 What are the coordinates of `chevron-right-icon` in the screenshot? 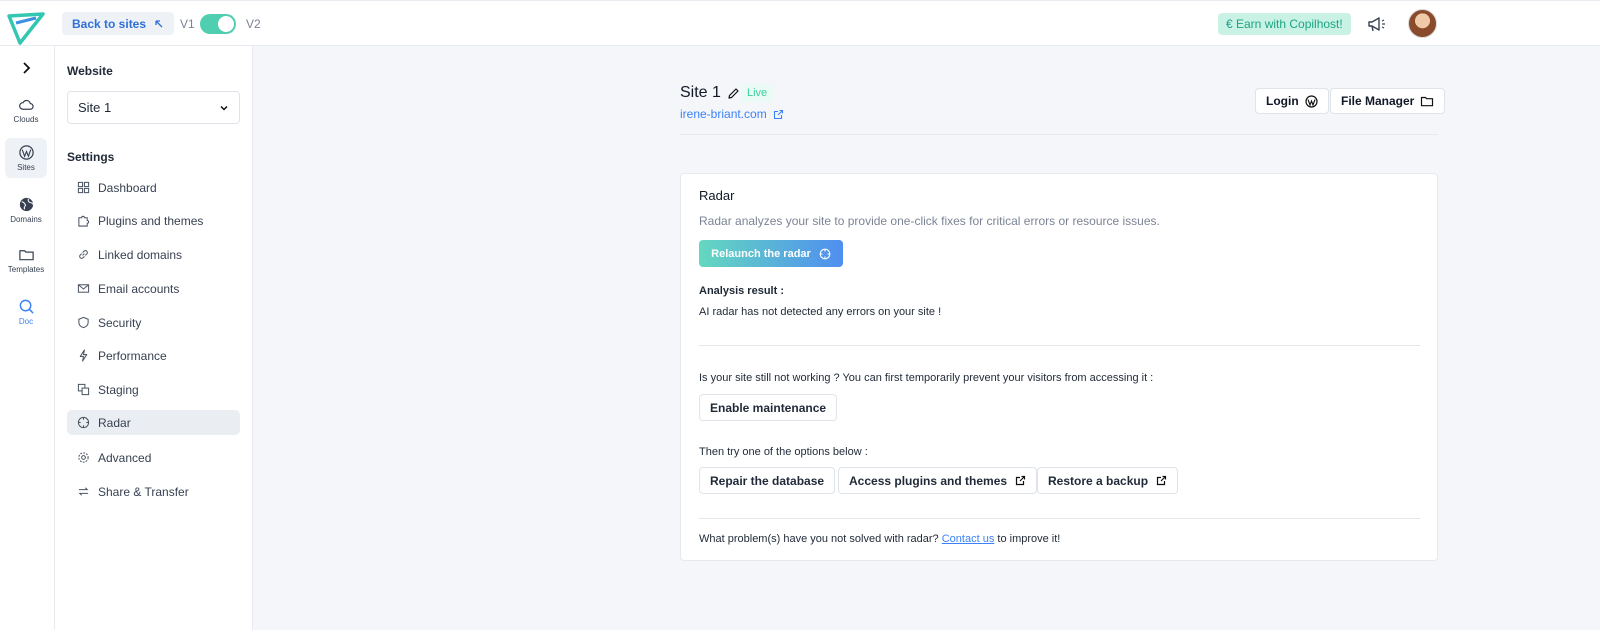 It's located at (26, 68).